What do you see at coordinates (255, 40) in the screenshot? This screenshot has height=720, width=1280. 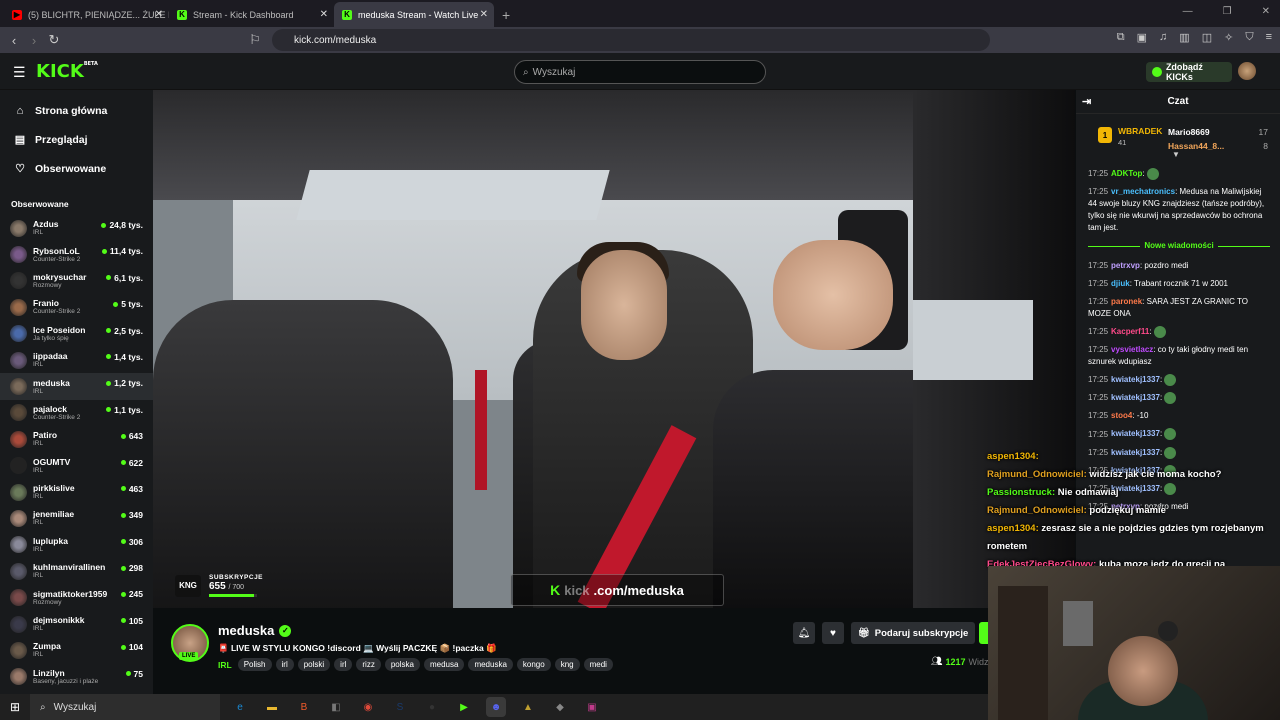 I see `bookmark-icon: ⚐` at bounding box center [255, 40].